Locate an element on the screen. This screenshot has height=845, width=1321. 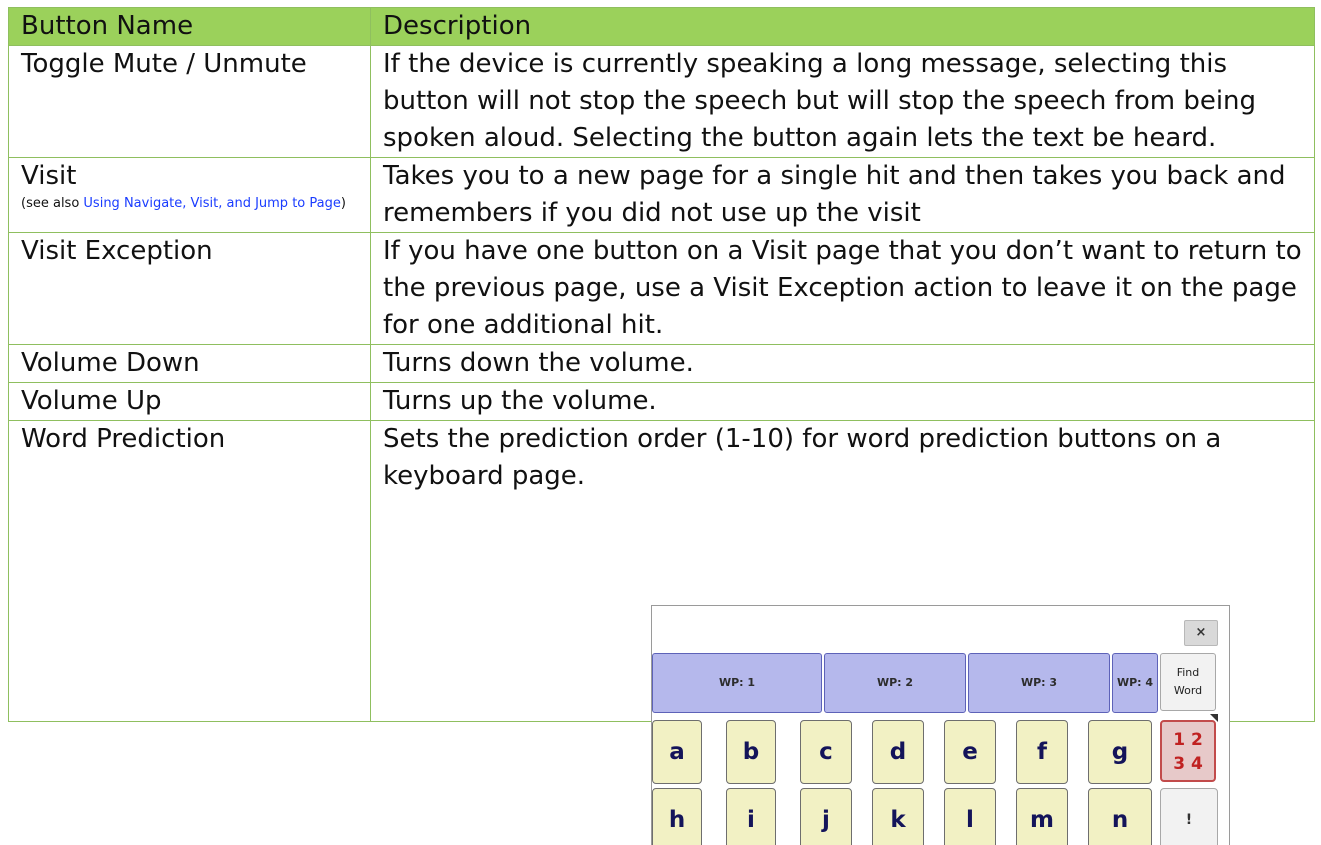
key-n: n is located at coordinates (1120, 816).